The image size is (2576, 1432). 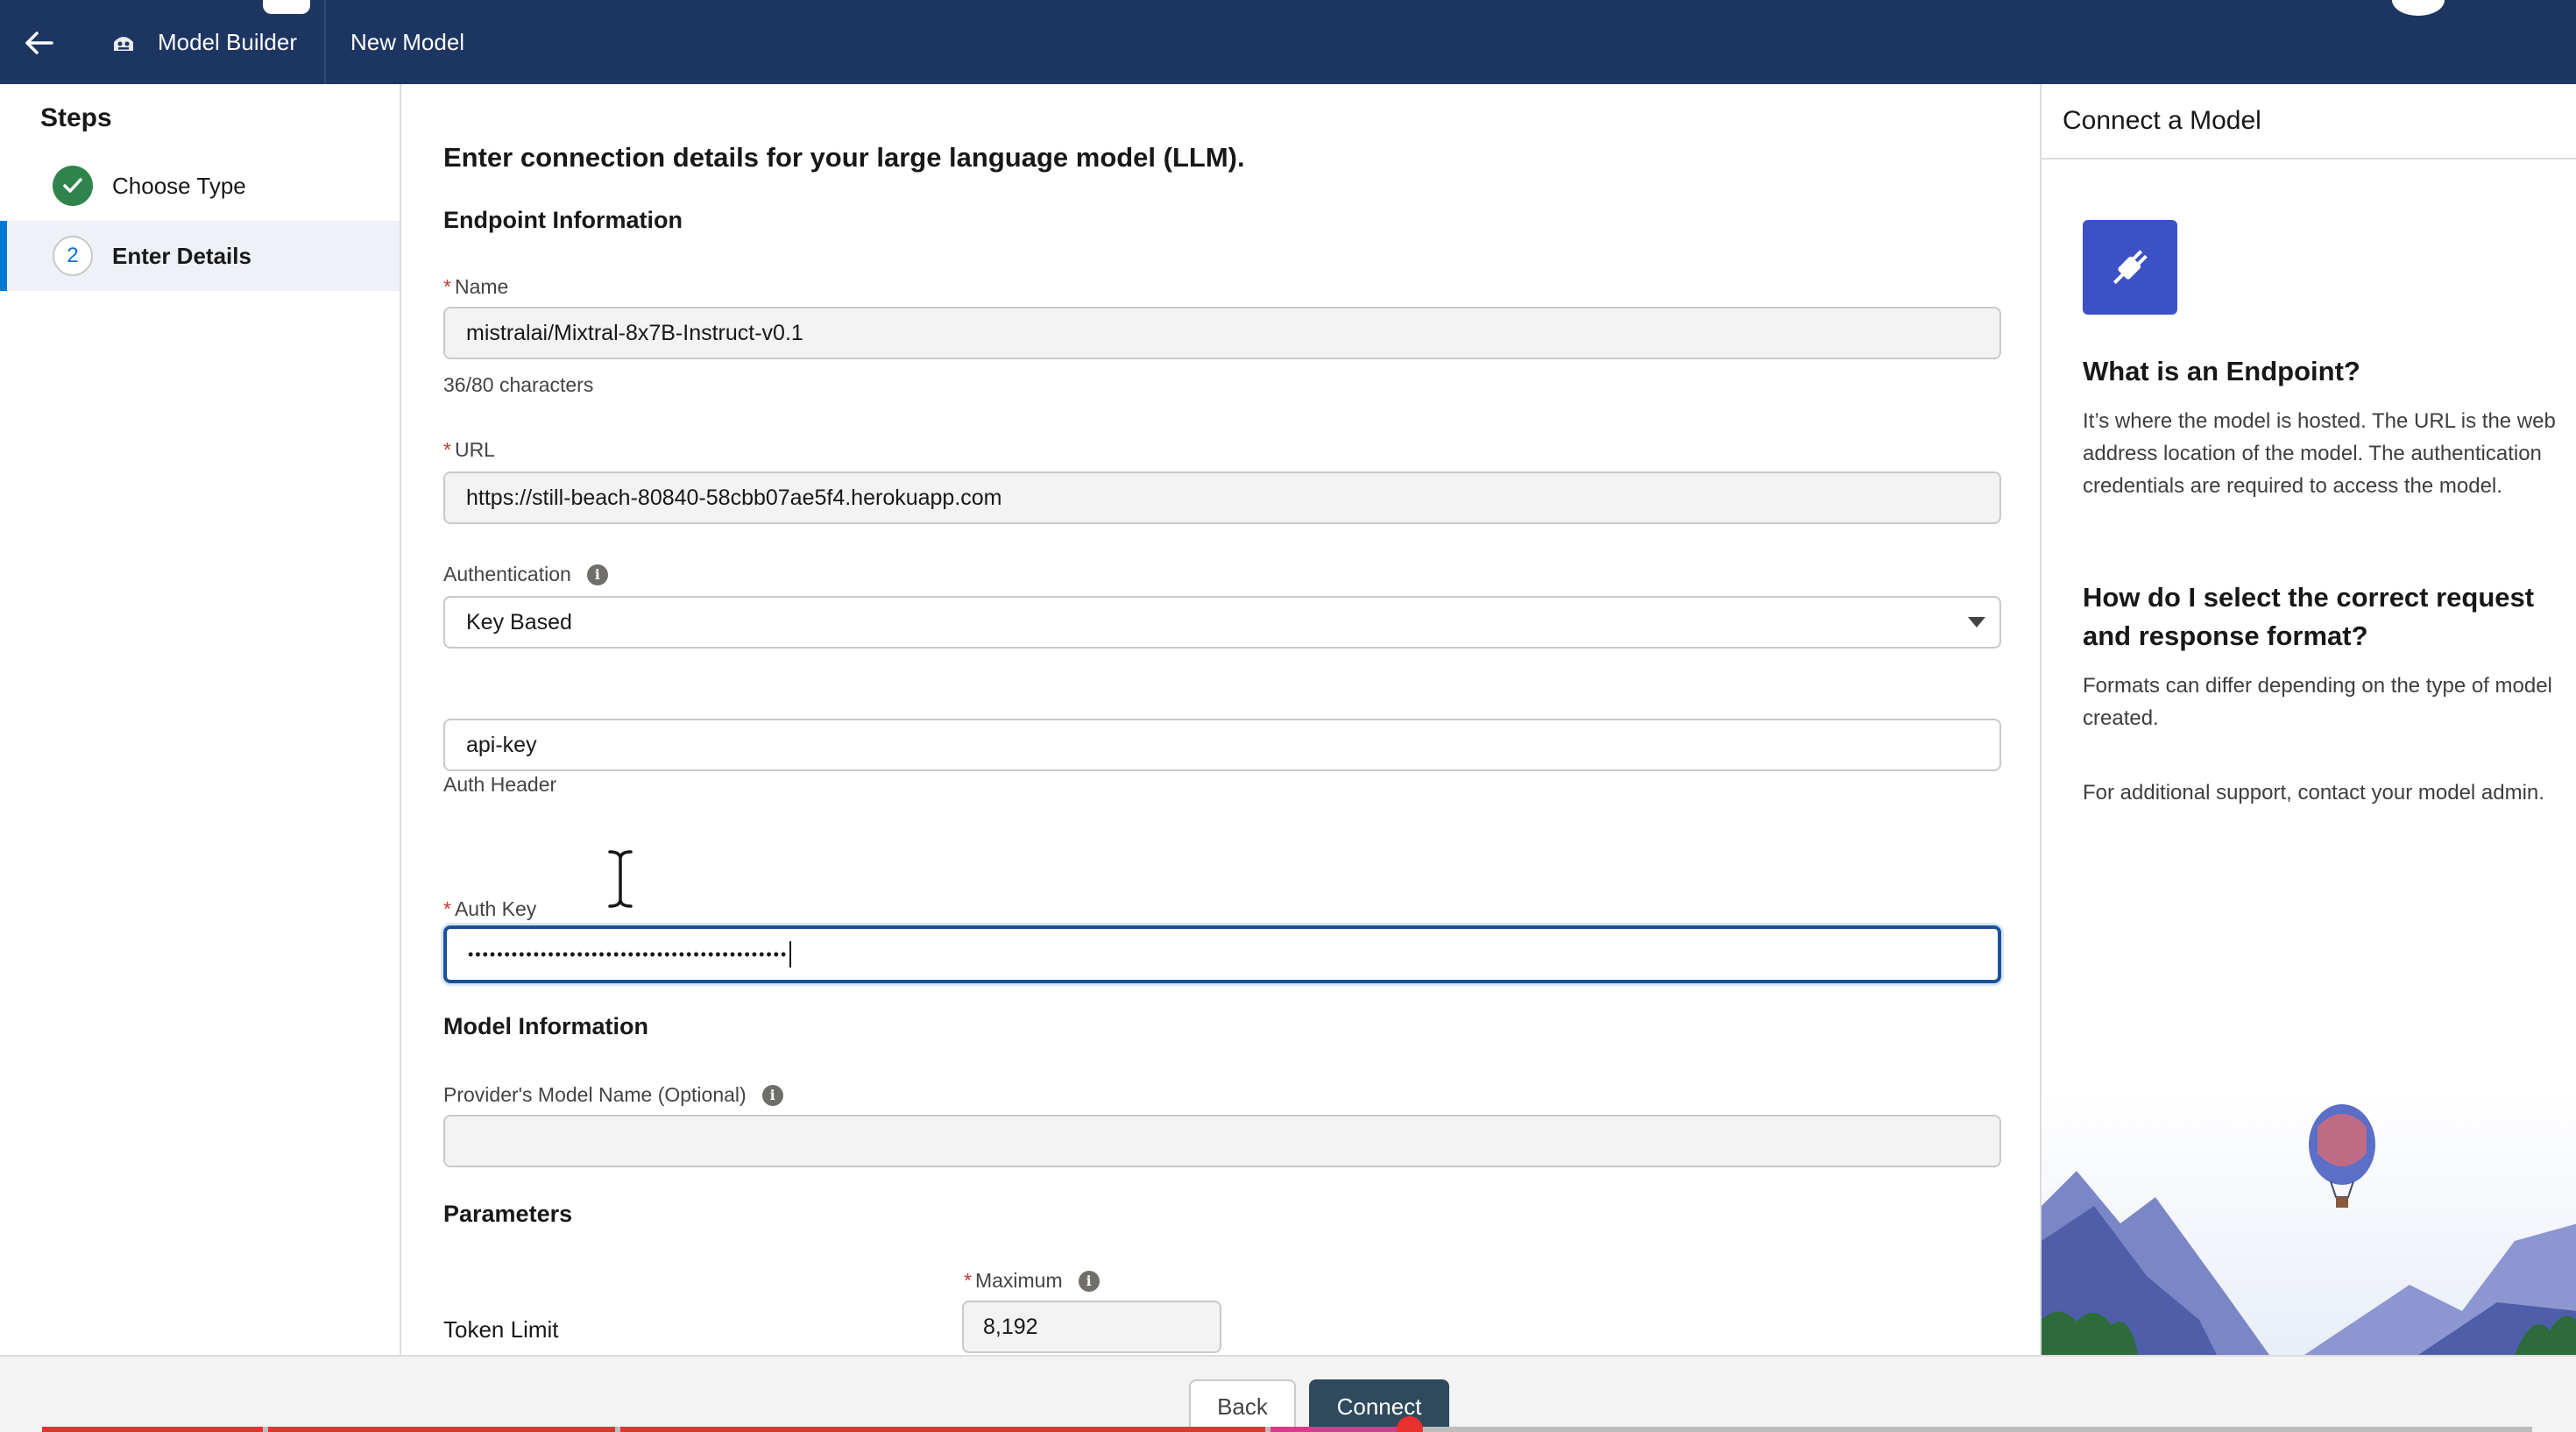 I want to click on auth-header-label-text: Auth Header, so click(x=500, y=784).